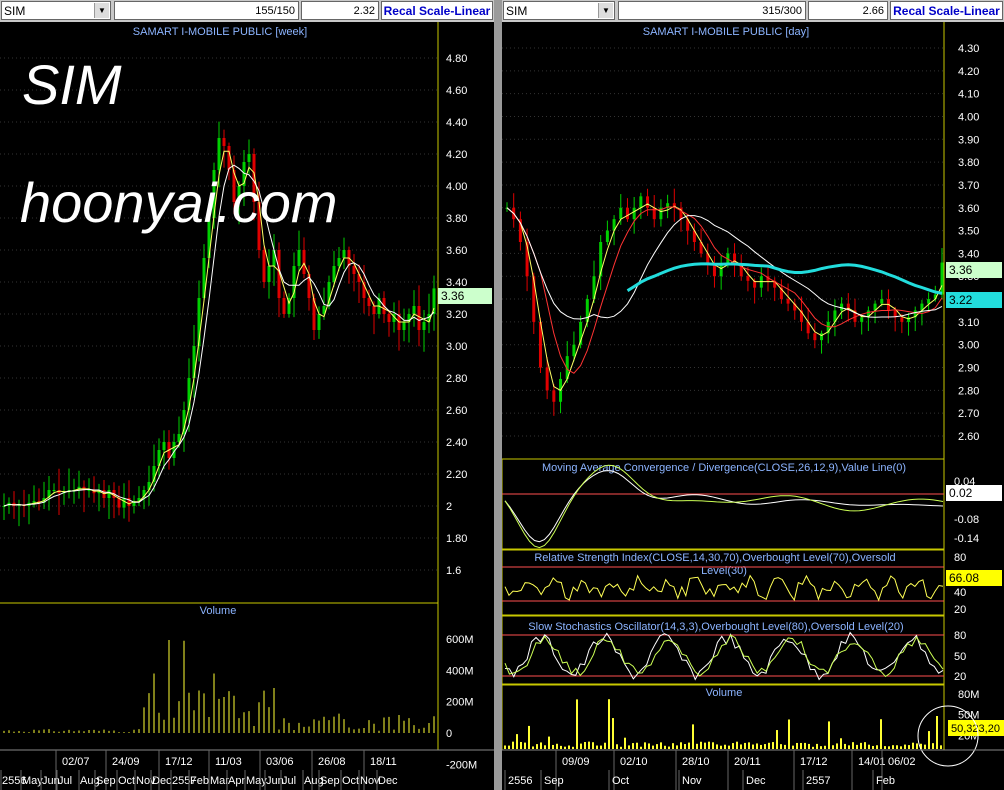  I want to click on macd-tick-label: -0.14, so click(966, 539).